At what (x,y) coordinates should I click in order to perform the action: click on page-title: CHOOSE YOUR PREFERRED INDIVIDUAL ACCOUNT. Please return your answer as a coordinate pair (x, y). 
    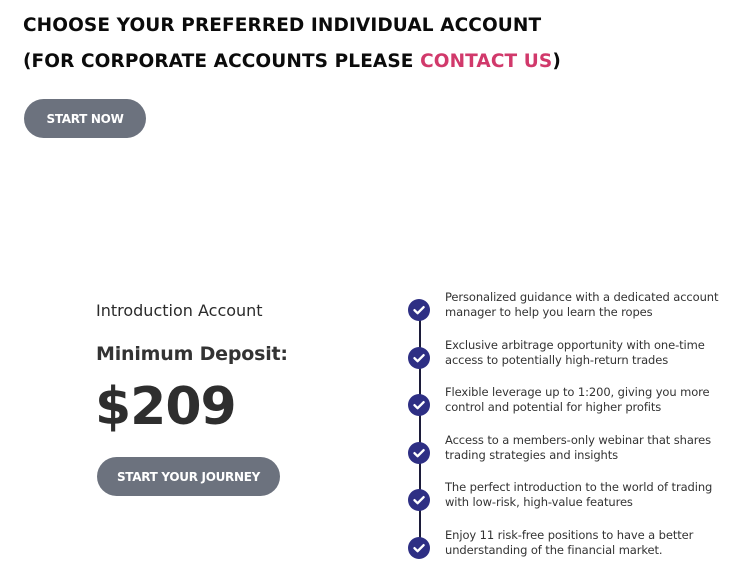
    Looking at the image, I should click on (282, 25).